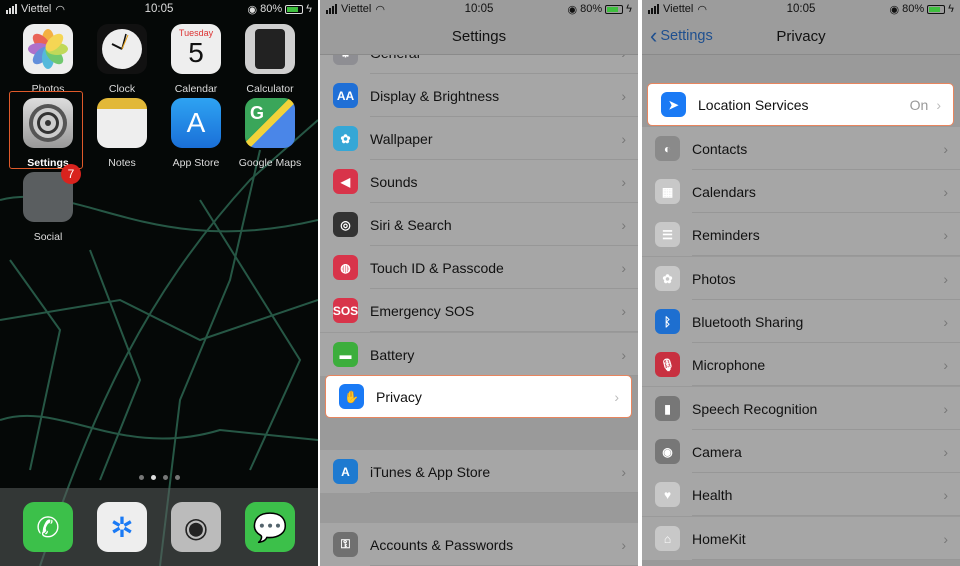 The image size is (960, 566). Describe the element at coordinates (345, 224) in the screenshot. I see `siri-search-icon: ◎` at that location.